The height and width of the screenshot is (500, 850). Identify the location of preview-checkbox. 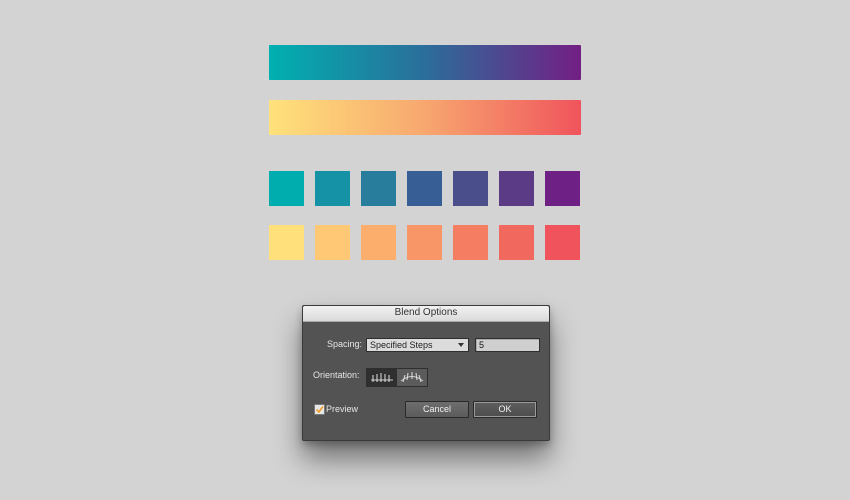
(319, 409).